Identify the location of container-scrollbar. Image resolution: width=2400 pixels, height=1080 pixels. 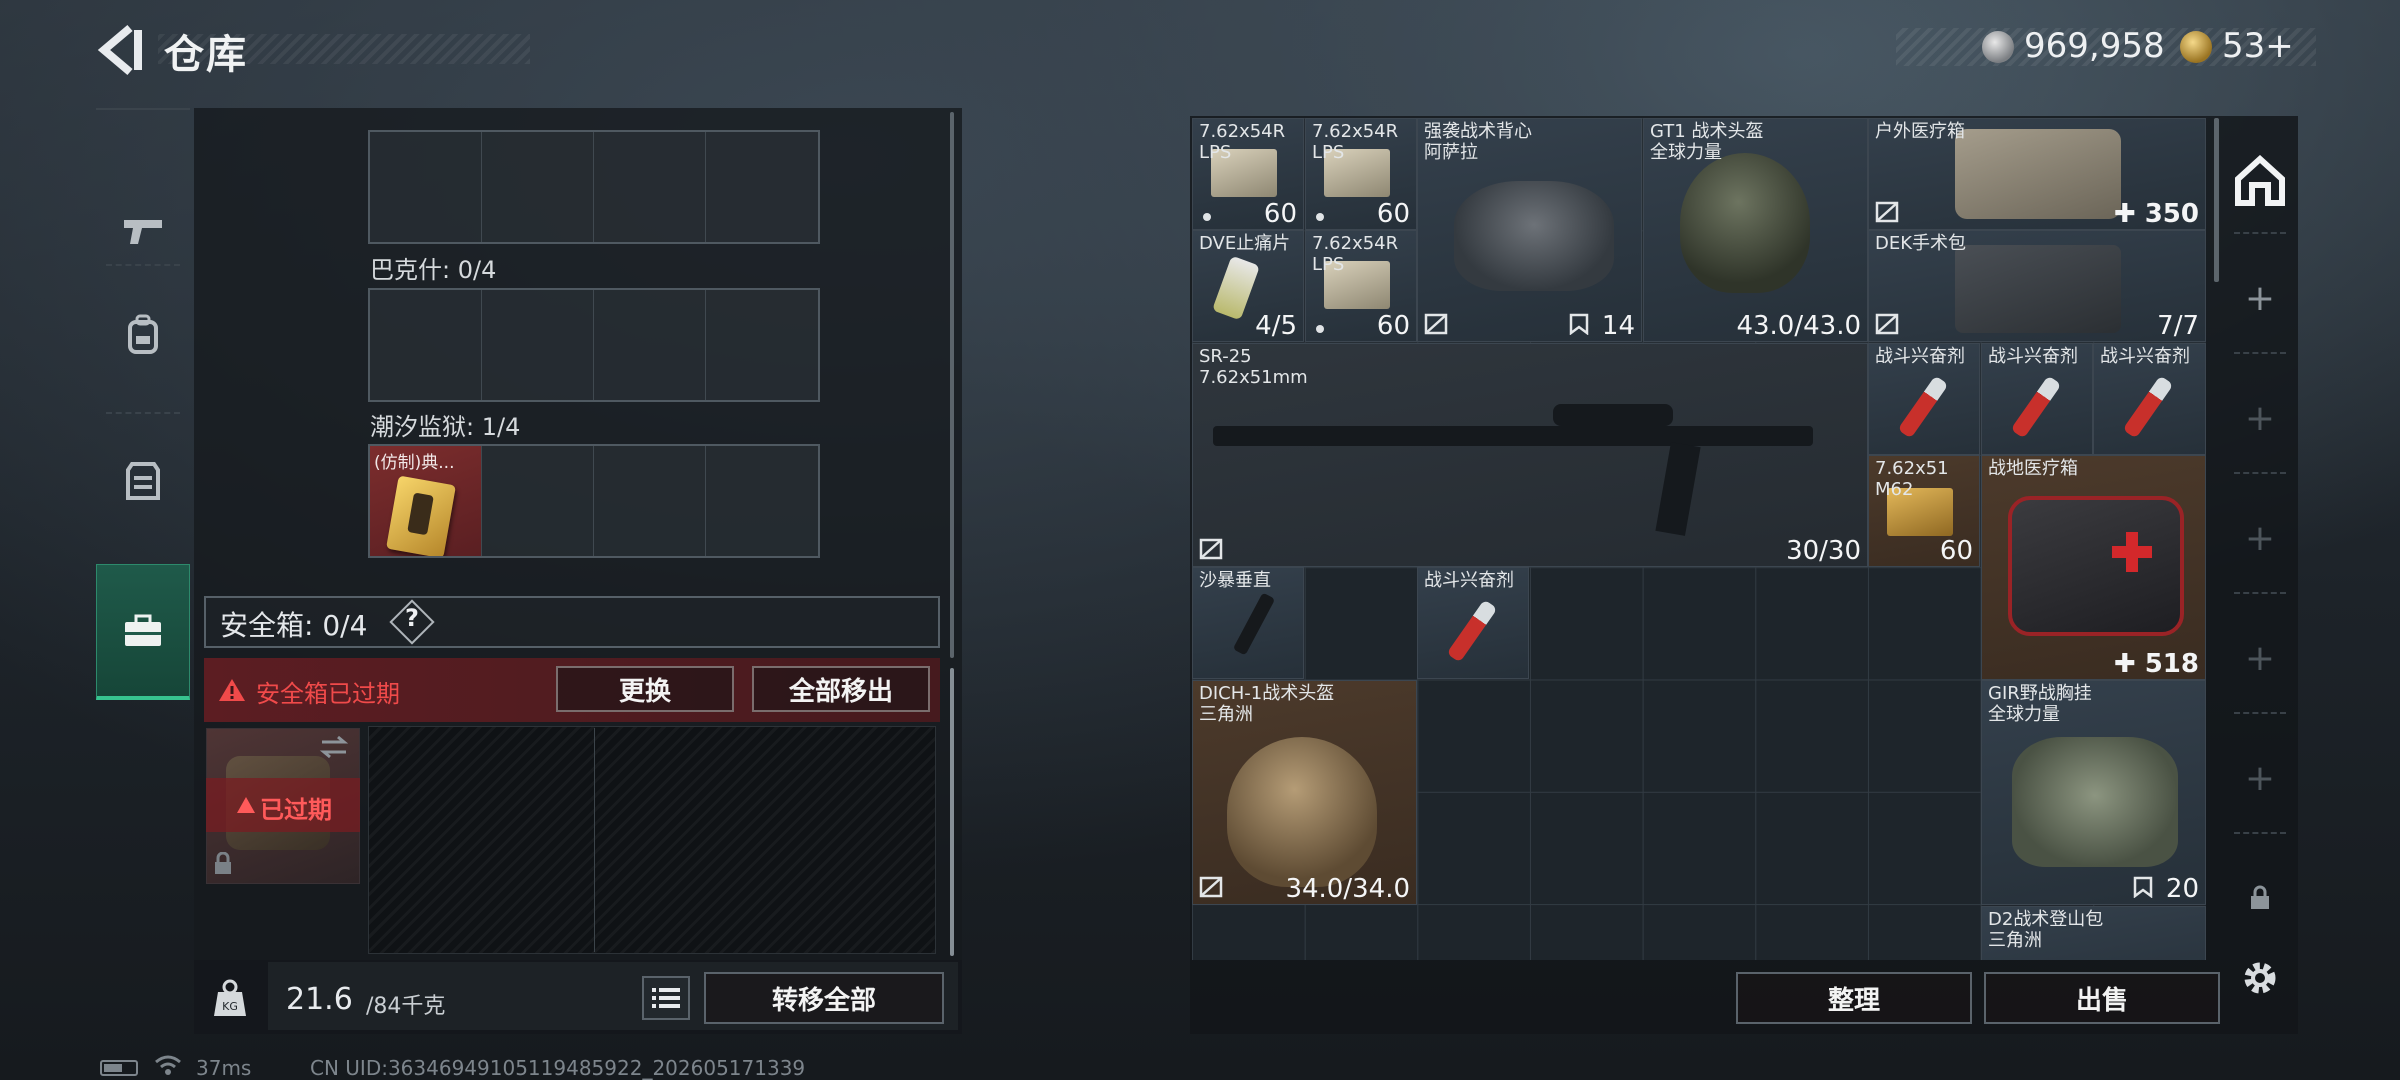
(952, 385).